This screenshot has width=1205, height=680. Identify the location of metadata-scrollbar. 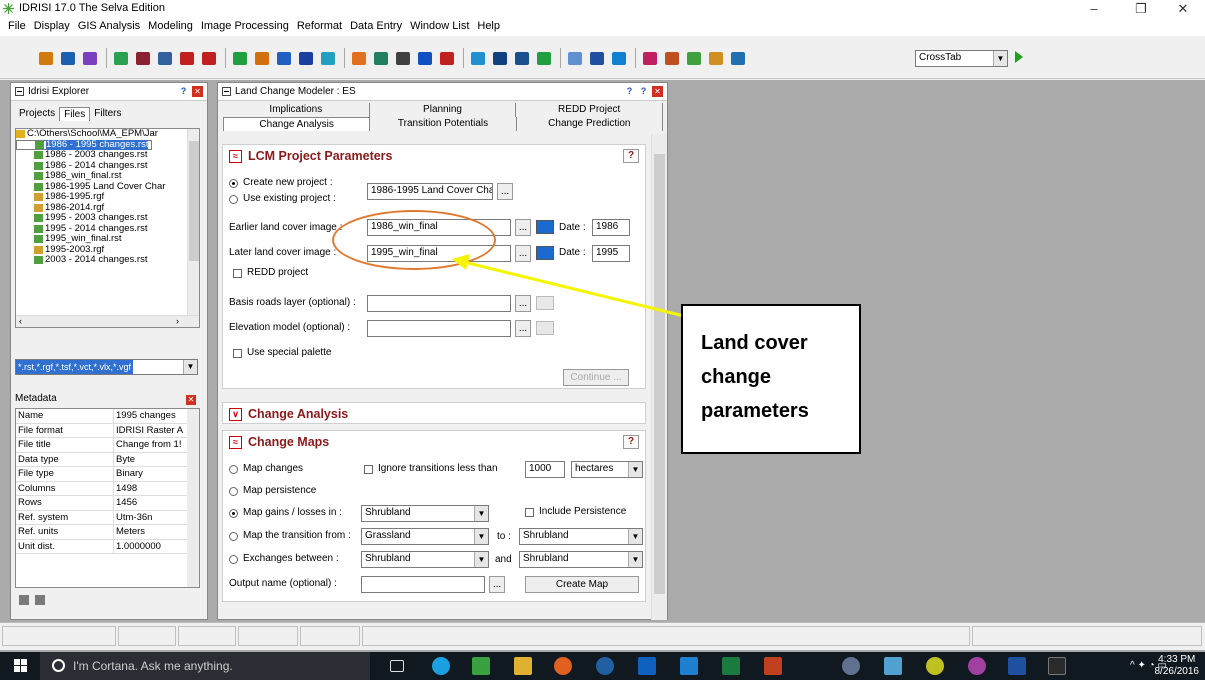
(193, 498).